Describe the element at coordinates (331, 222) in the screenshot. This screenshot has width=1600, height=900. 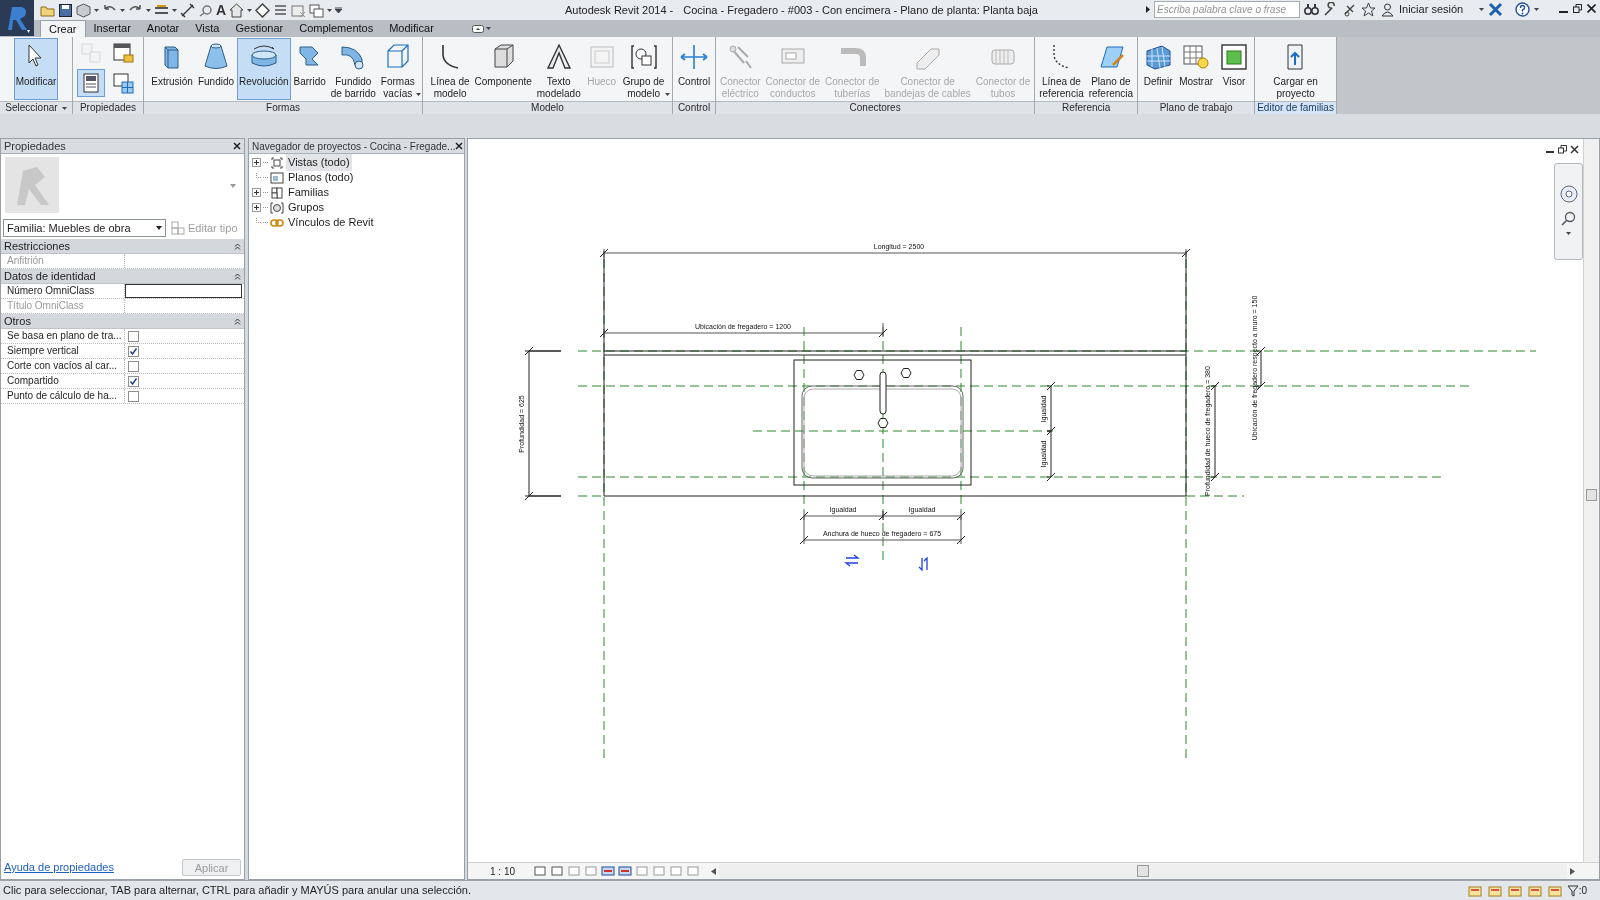
I see `tree-item: Vínculos de Revit` at that location.